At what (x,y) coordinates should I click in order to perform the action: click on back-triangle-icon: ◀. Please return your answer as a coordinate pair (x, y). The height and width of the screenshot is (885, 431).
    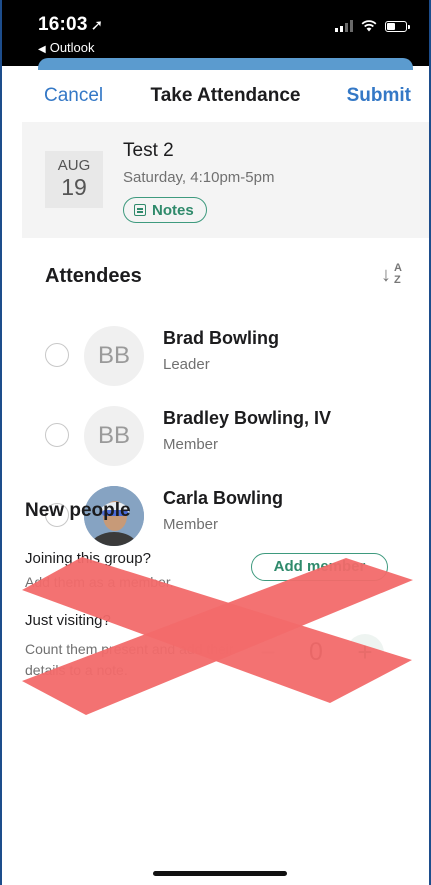
    Looking at the image, I should click on (42, 49).